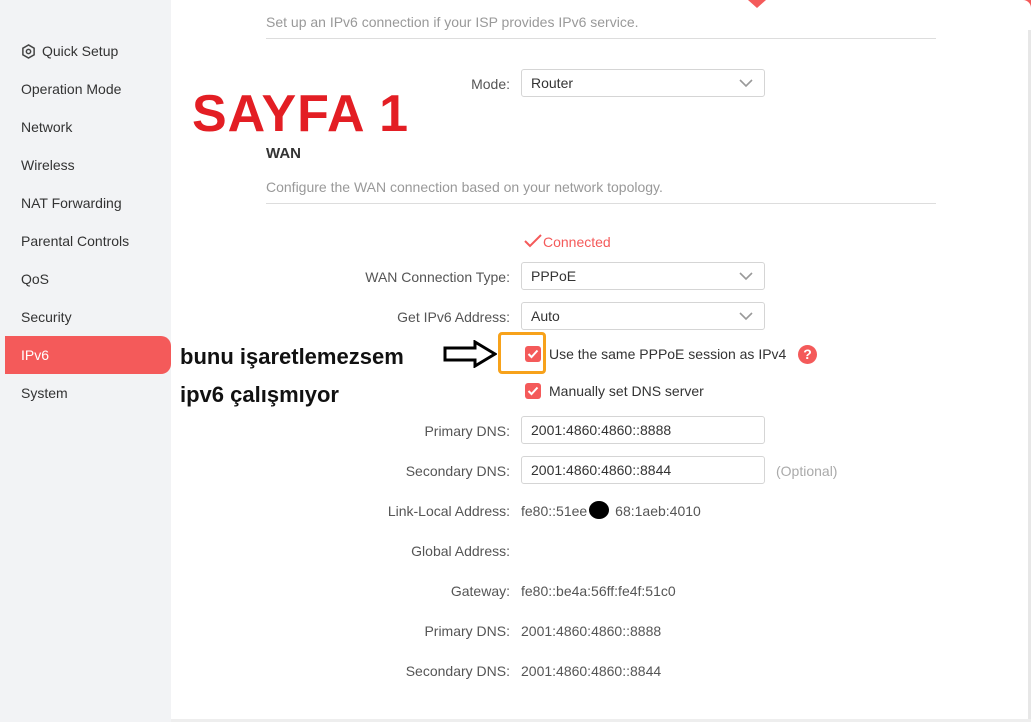 This screenshot has height=722, width=1031. Describe the element at coordinates (533, 241) in the screenshot. I see `check-icon` at that location.